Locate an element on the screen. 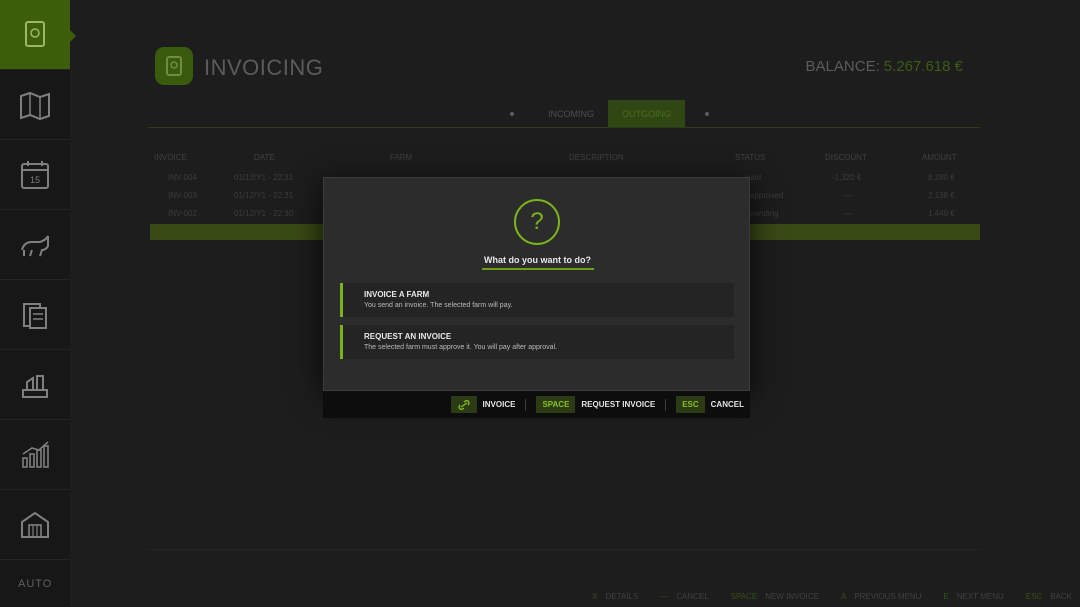 This screenshot has height=607, width=1080. row-date: 01/12/Y1 - 22:30 is located at coordinates (264, 213).